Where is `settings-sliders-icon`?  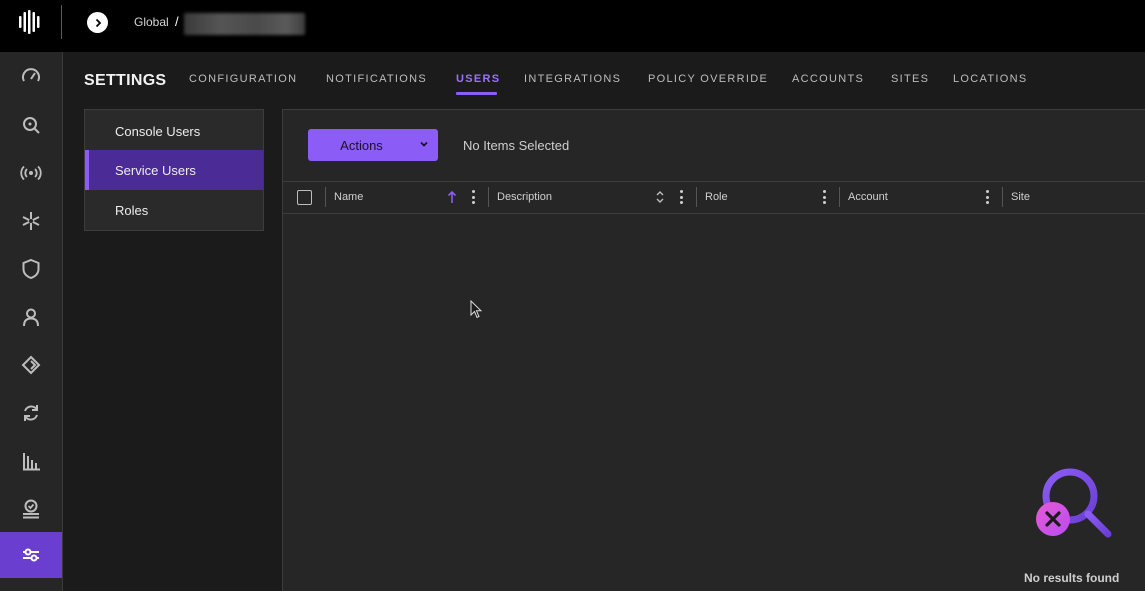 settings-sliders-icon is located at coordinates (31, 555).